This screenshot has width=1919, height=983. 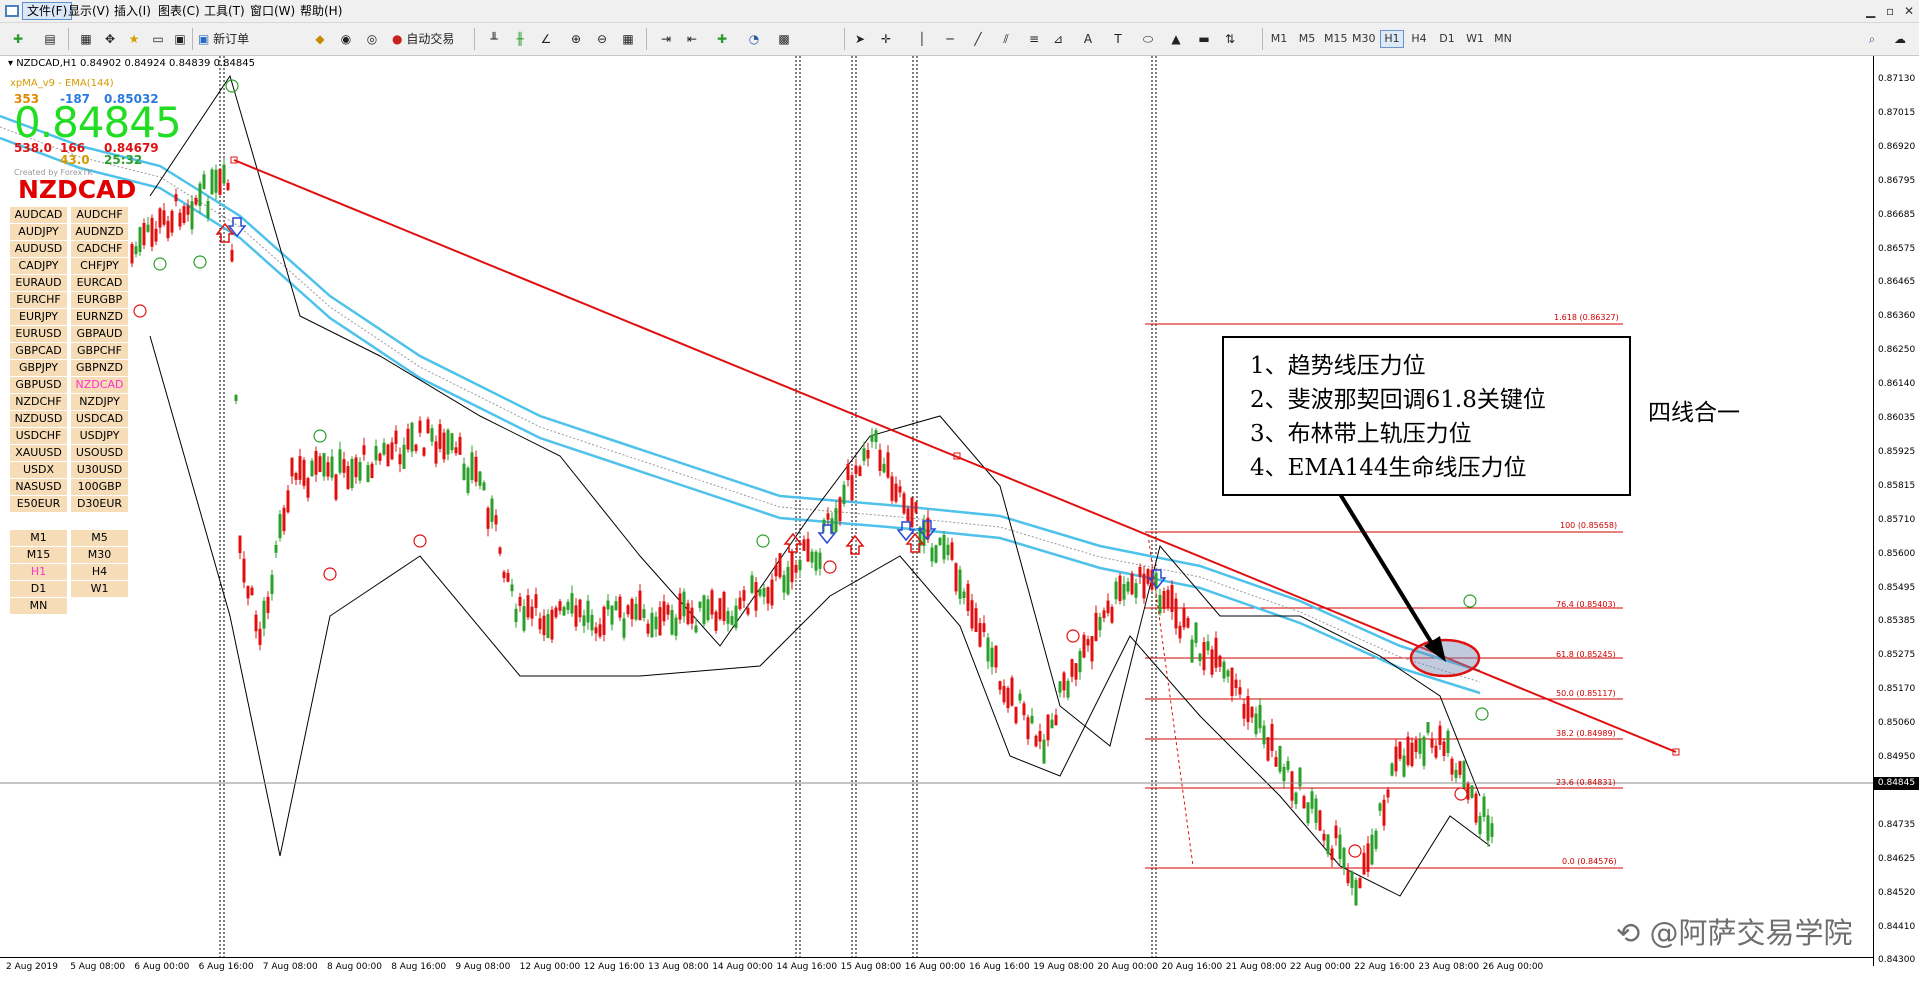 What do you see at coordinates (38, 215) in the screenshot?
I see `pair-button-audcad: AUDCAD` at bounding box center [38, 215].